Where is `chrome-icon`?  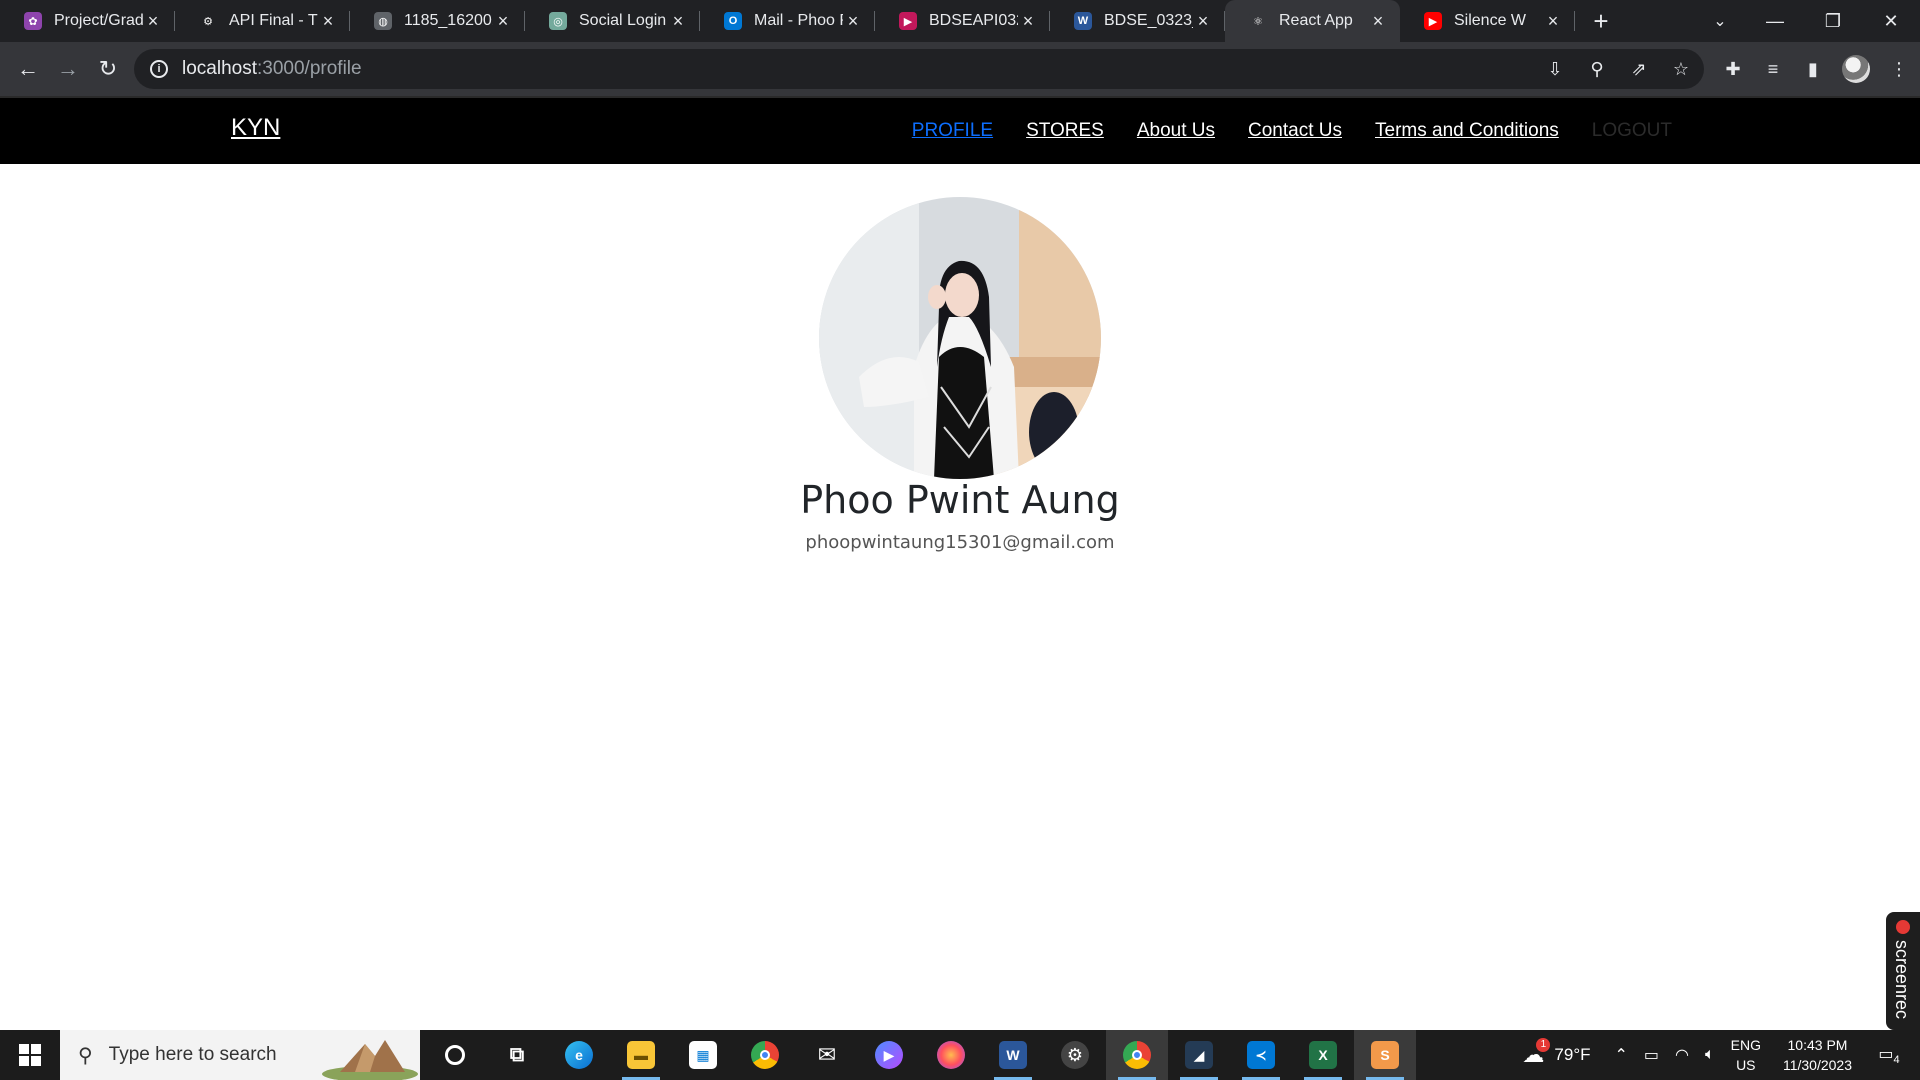
chrome-icon is located at coordinates (765, 1055).